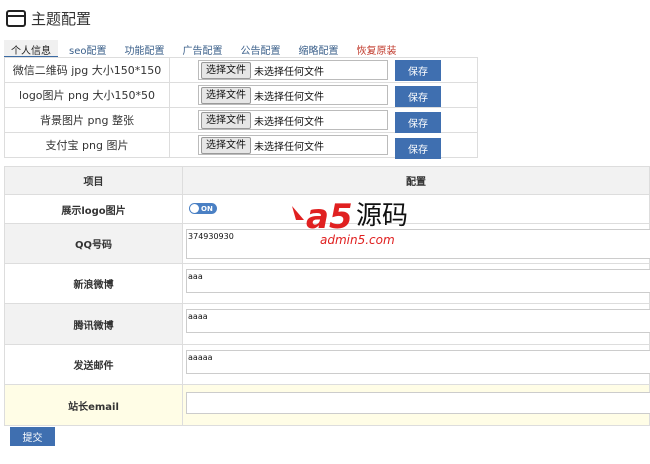 This screenshot has height=464, width=650. I want to click on tab-bar: 个人信息 seo配置 功能配置 广告配置 公告配置 缩略配置 恢复原装, so click(205, 49).